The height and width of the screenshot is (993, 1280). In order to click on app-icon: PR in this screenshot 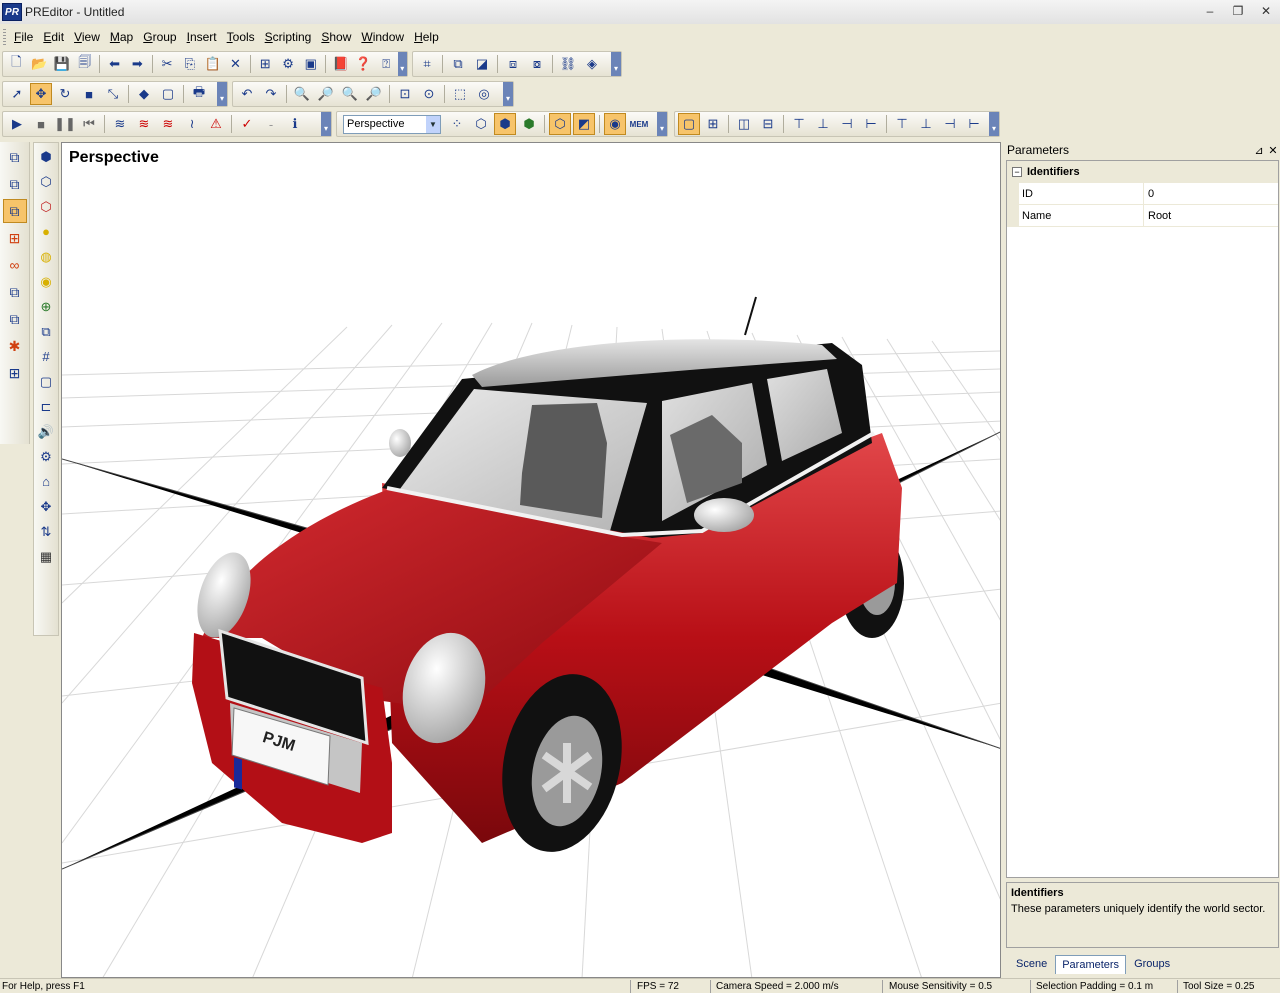, I will do `click(12, 12)`.